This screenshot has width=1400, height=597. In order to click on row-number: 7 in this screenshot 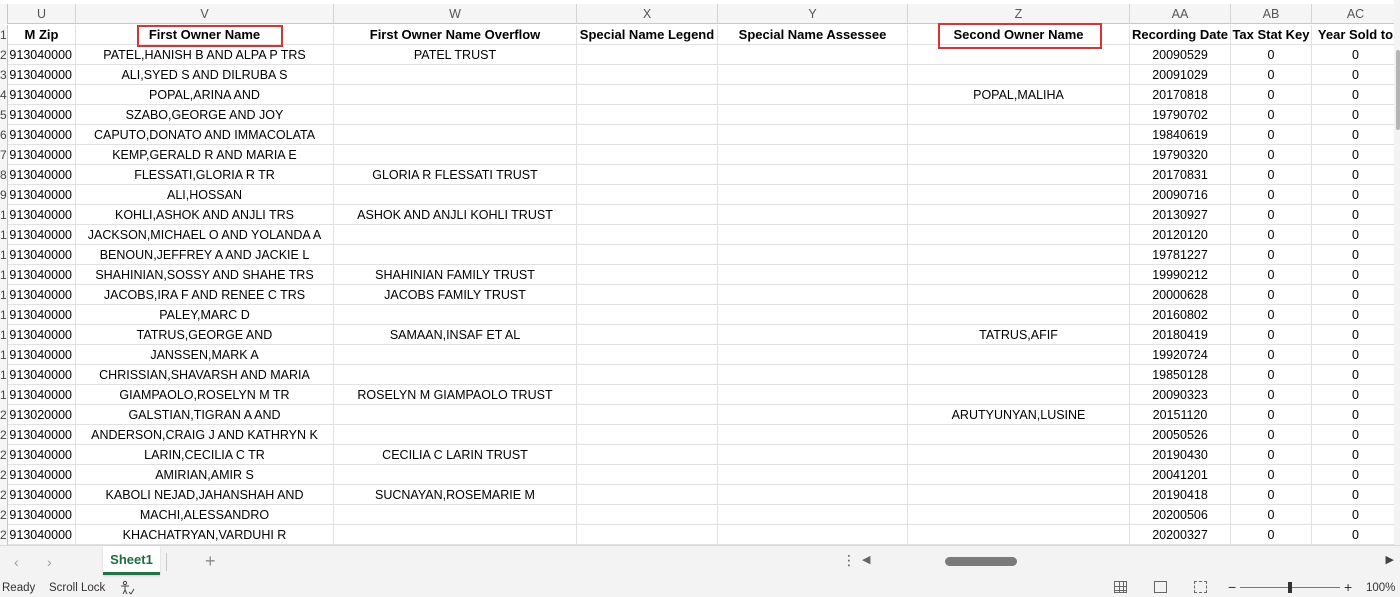, I will do `click(4, 155)`.